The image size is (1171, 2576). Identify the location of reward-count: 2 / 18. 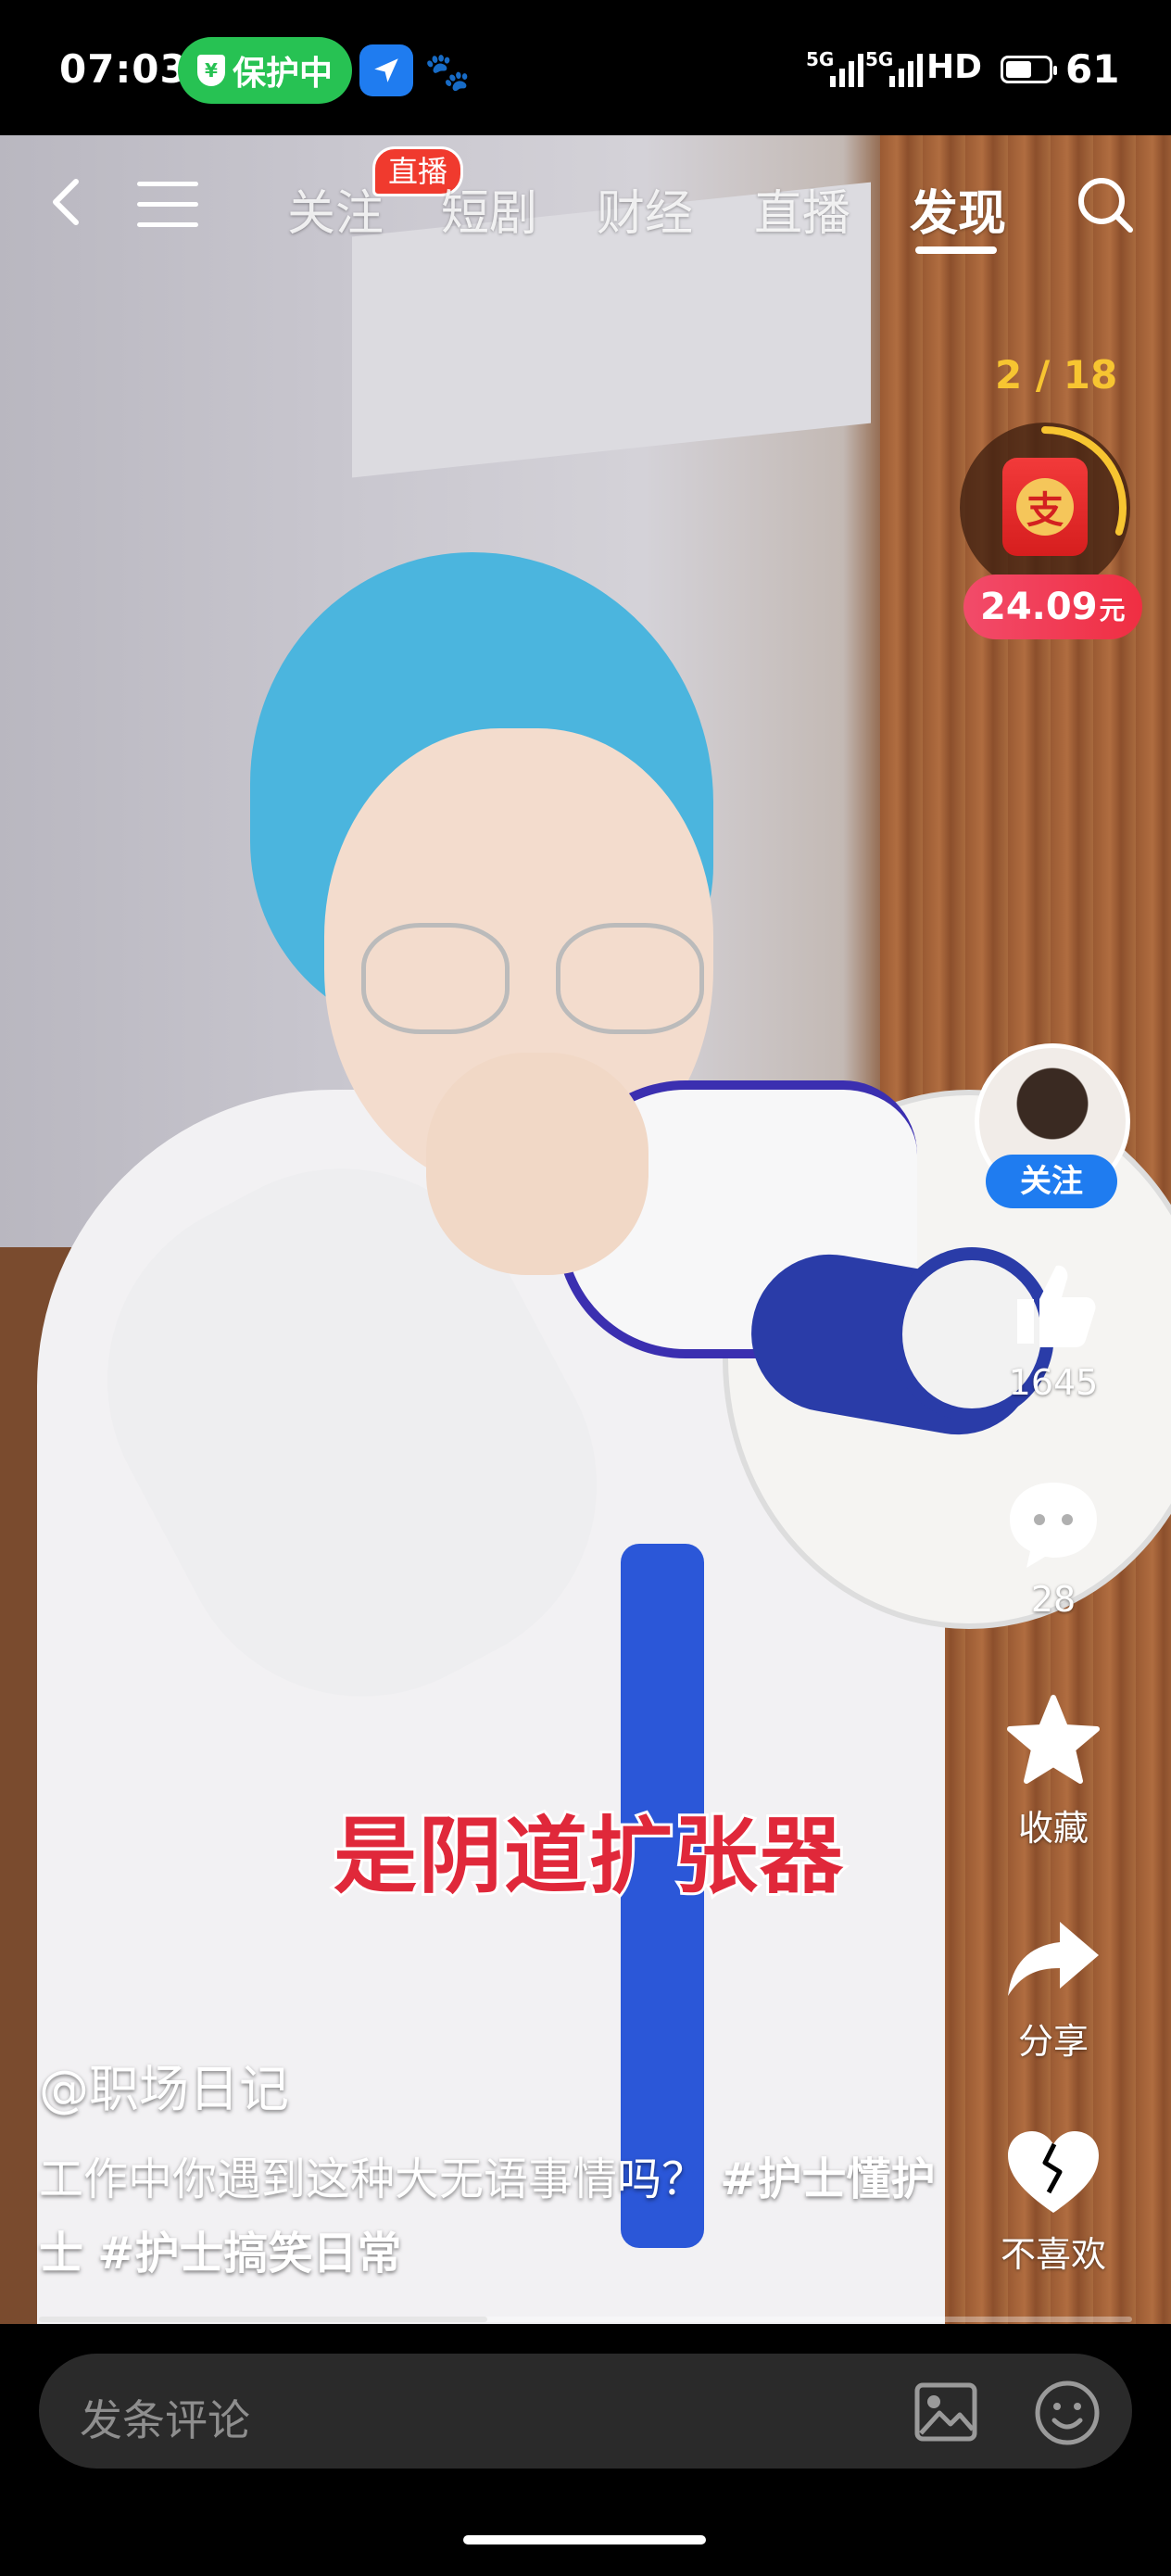
(1057, 375).